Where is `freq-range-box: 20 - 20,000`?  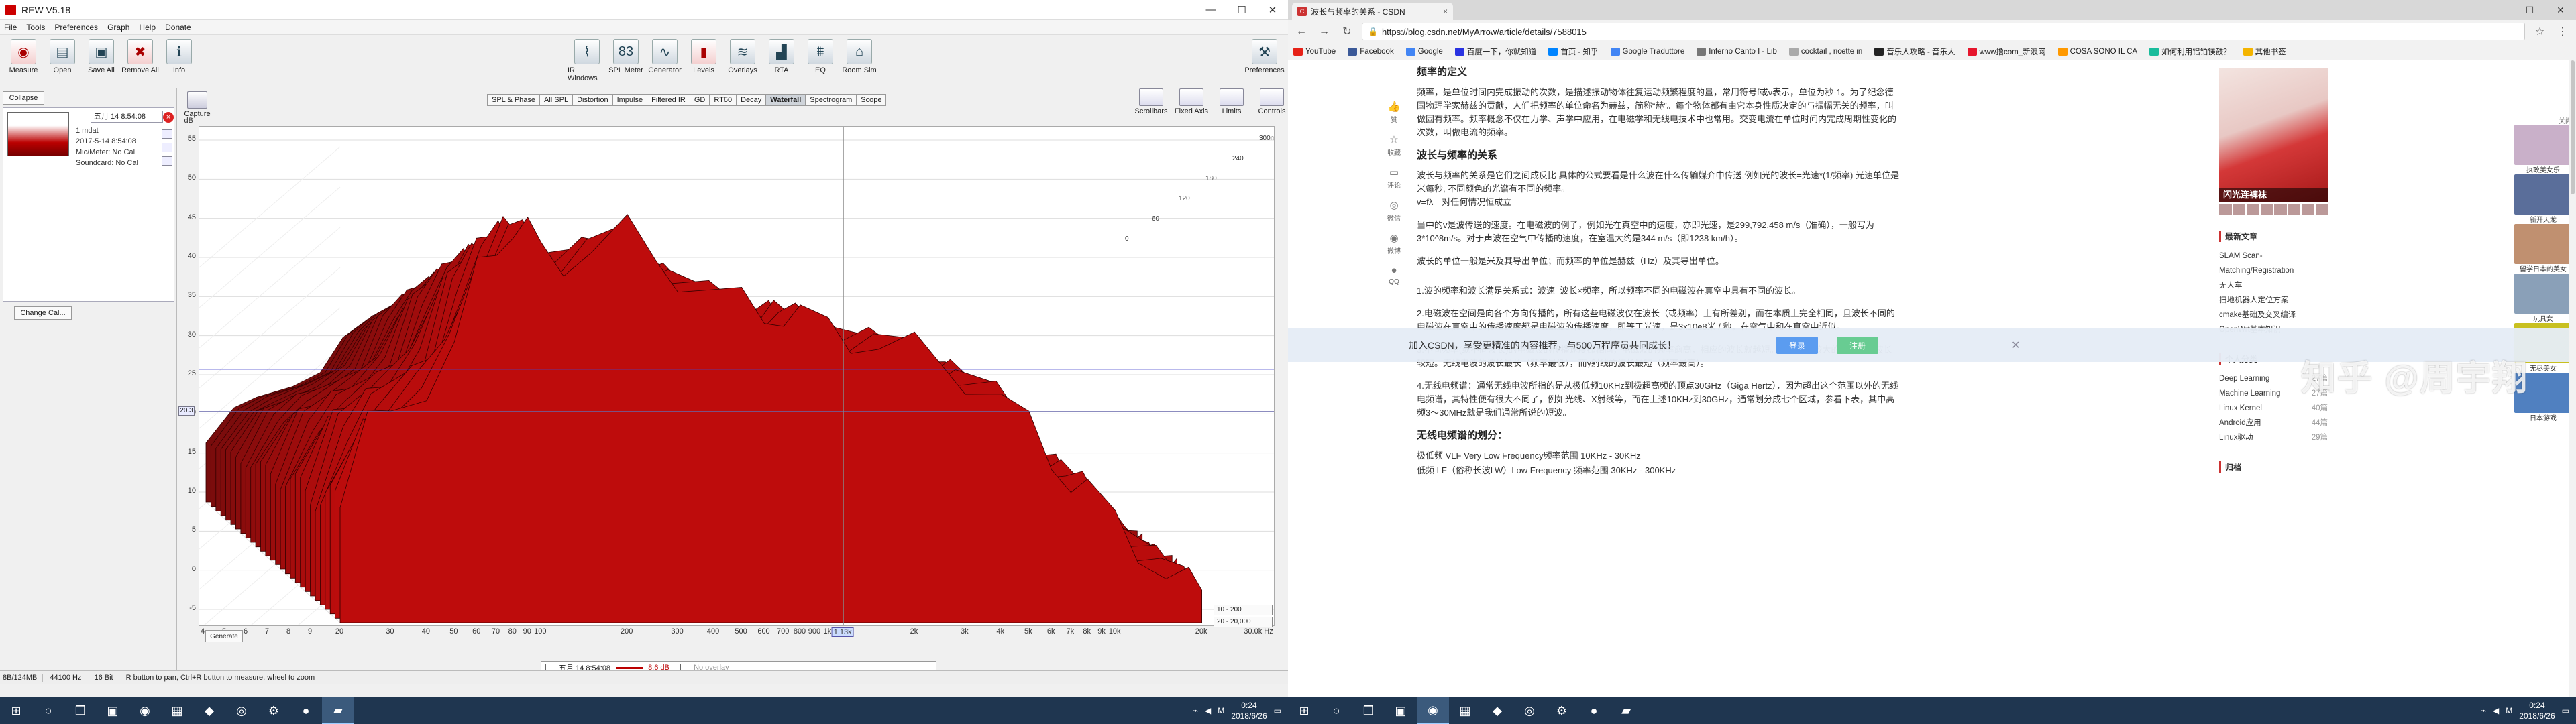 freq-range-box: 20 - 20,000 is located at coordinates (1243, 622).